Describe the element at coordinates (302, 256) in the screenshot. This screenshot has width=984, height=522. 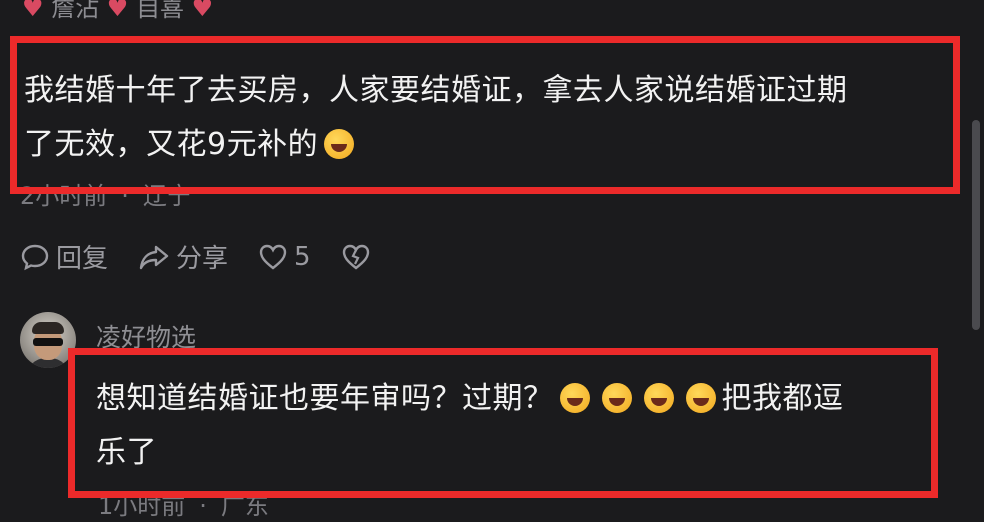
I see `like-count: 5` at that location.